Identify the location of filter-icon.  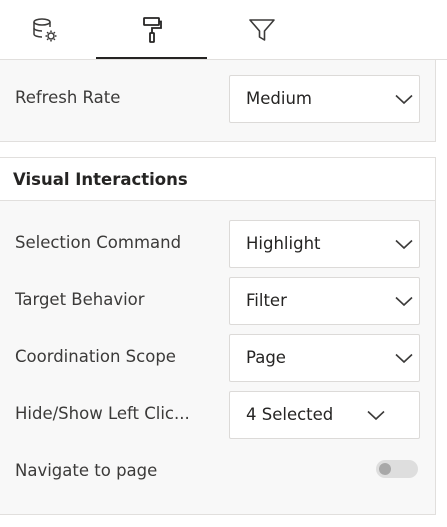
(262, 30).